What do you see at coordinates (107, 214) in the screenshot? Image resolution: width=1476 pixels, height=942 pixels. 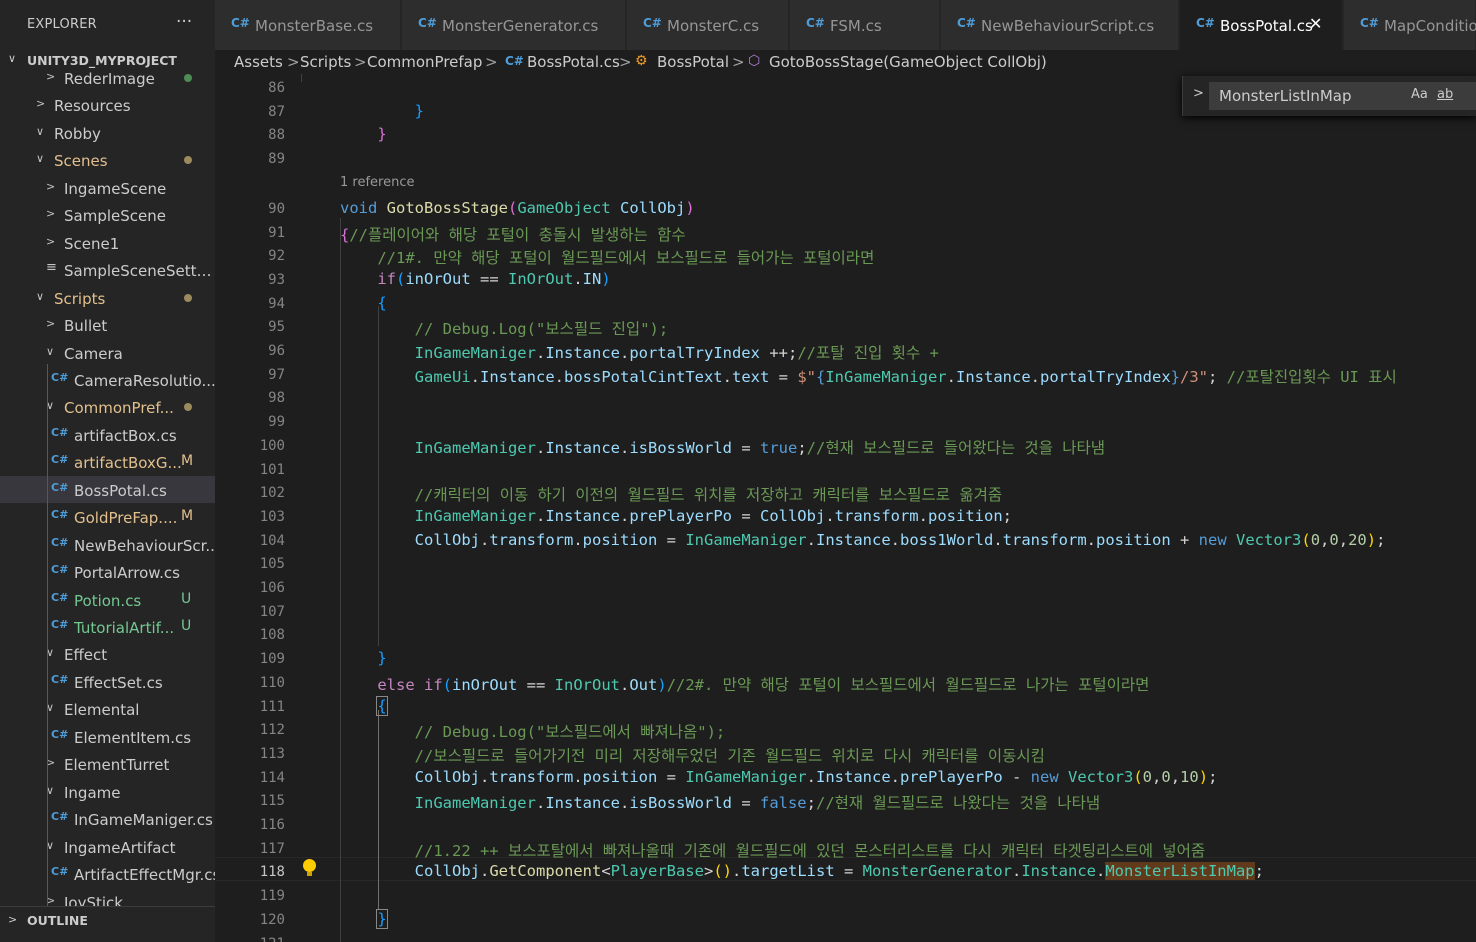 I see `tree-item: > SampleScene` at bounding box center [107, 214].